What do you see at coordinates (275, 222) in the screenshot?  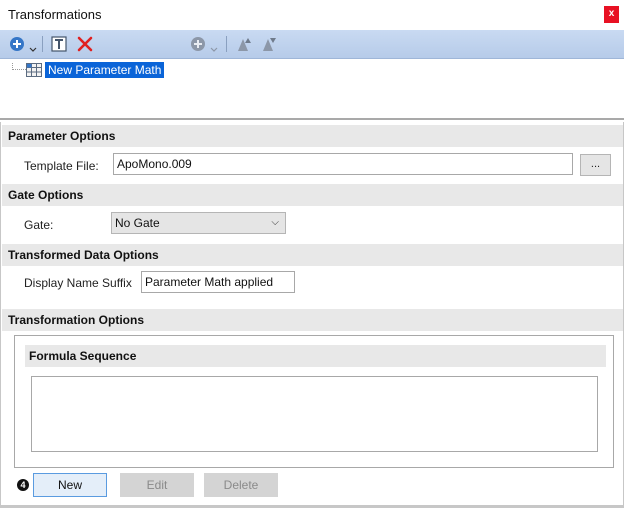 I see `chevron-down-icon: ⌵` at bounding box center [275, 222].